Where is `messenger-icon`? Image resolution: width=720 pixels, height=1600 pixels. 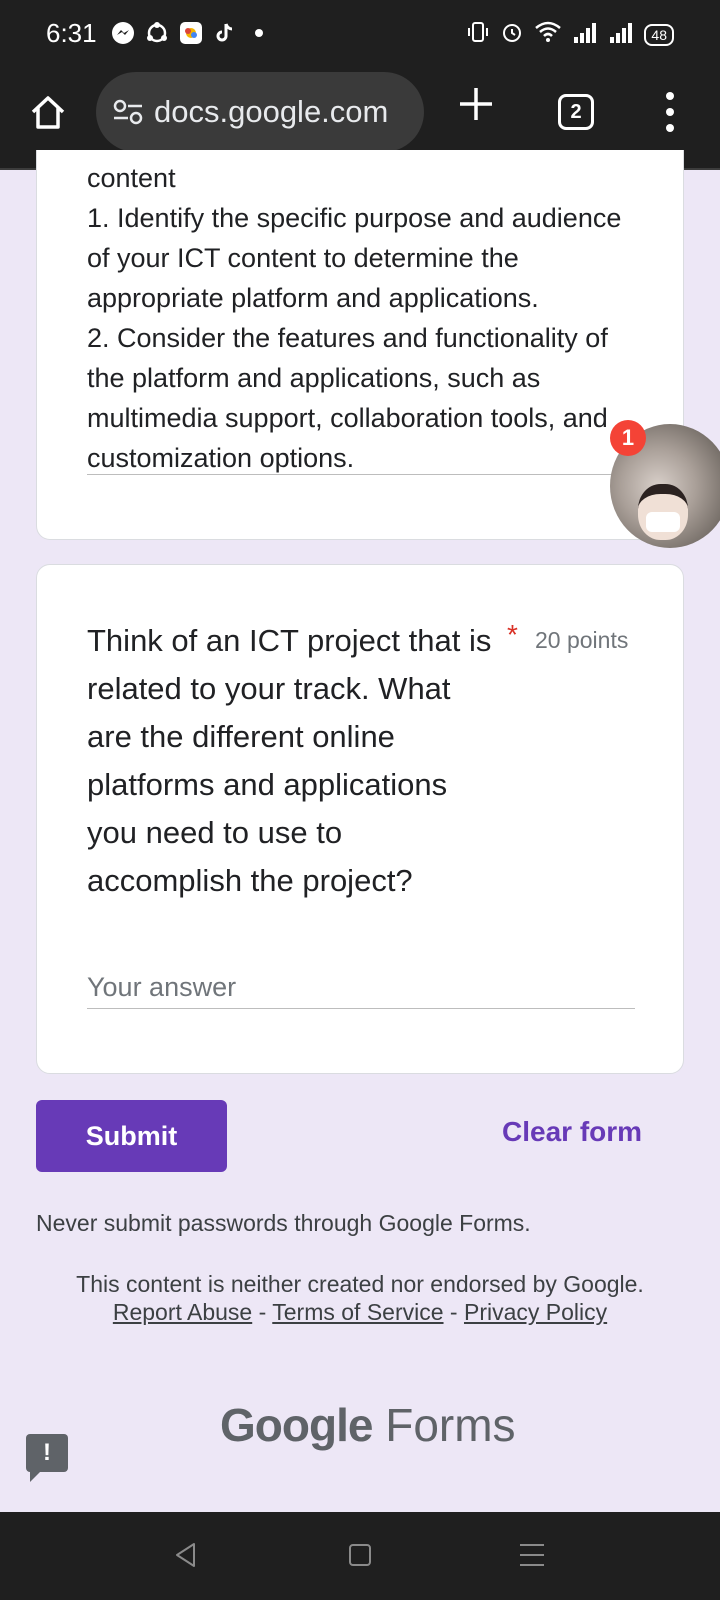
messenger-icon is located at coordinates (123, 33).